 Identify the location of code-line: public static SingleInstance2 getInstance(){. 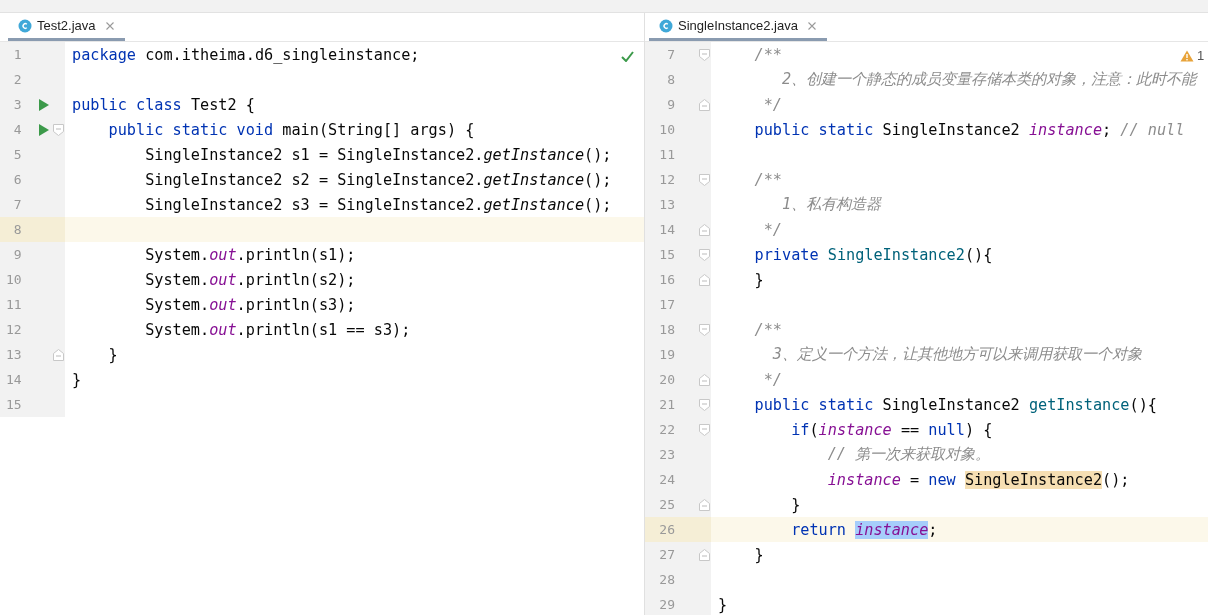
(955, 404).